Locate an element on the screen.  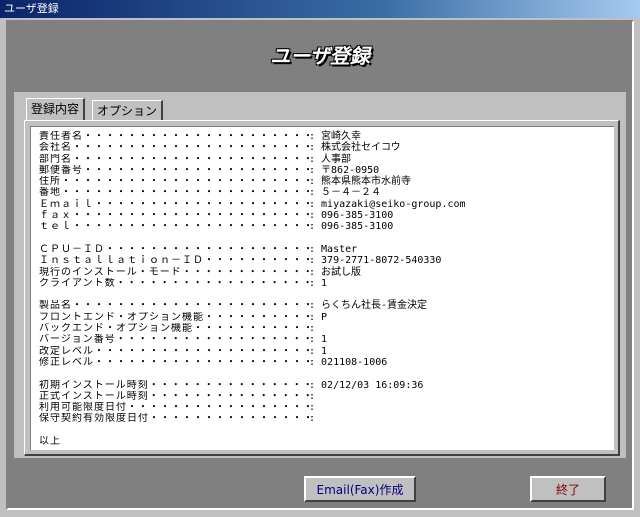
field-label: バックエンド・オプション機能・・・・・・・・・・・・ is located at coordinates (174, 329).